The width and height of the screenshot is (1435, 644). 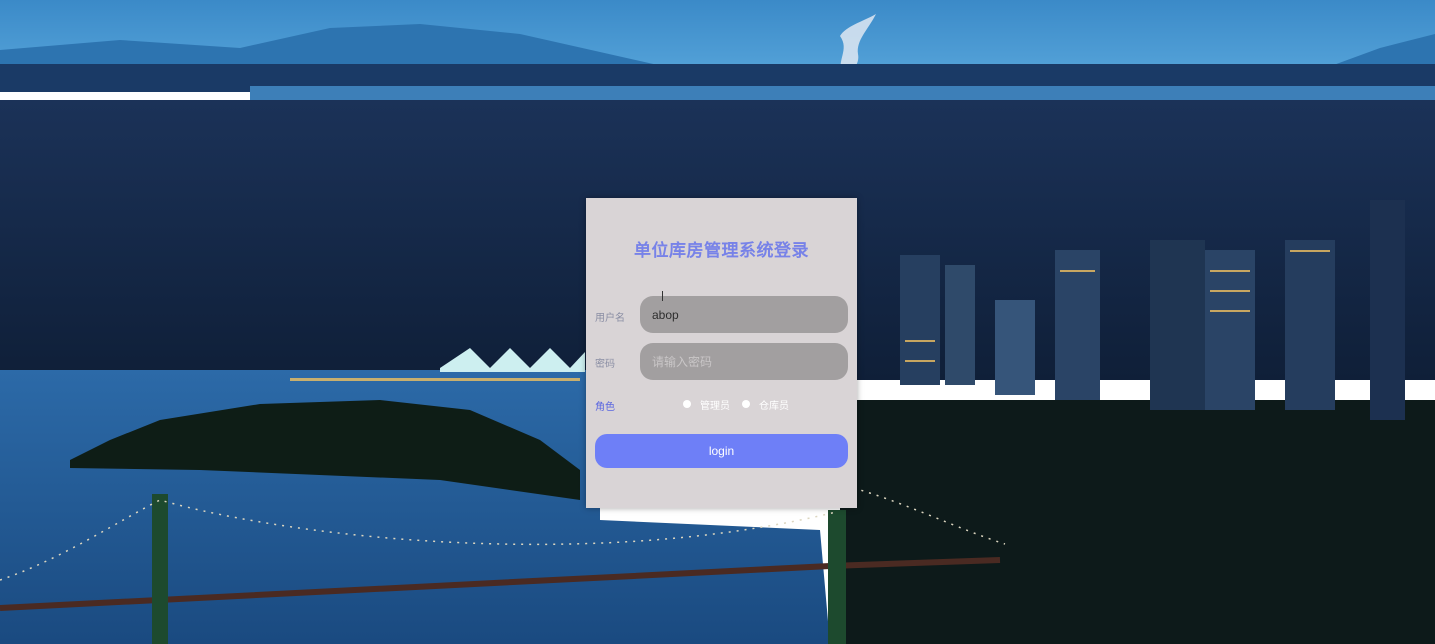 I want to click on text-cursor-icon, so click(x=662, y=296).